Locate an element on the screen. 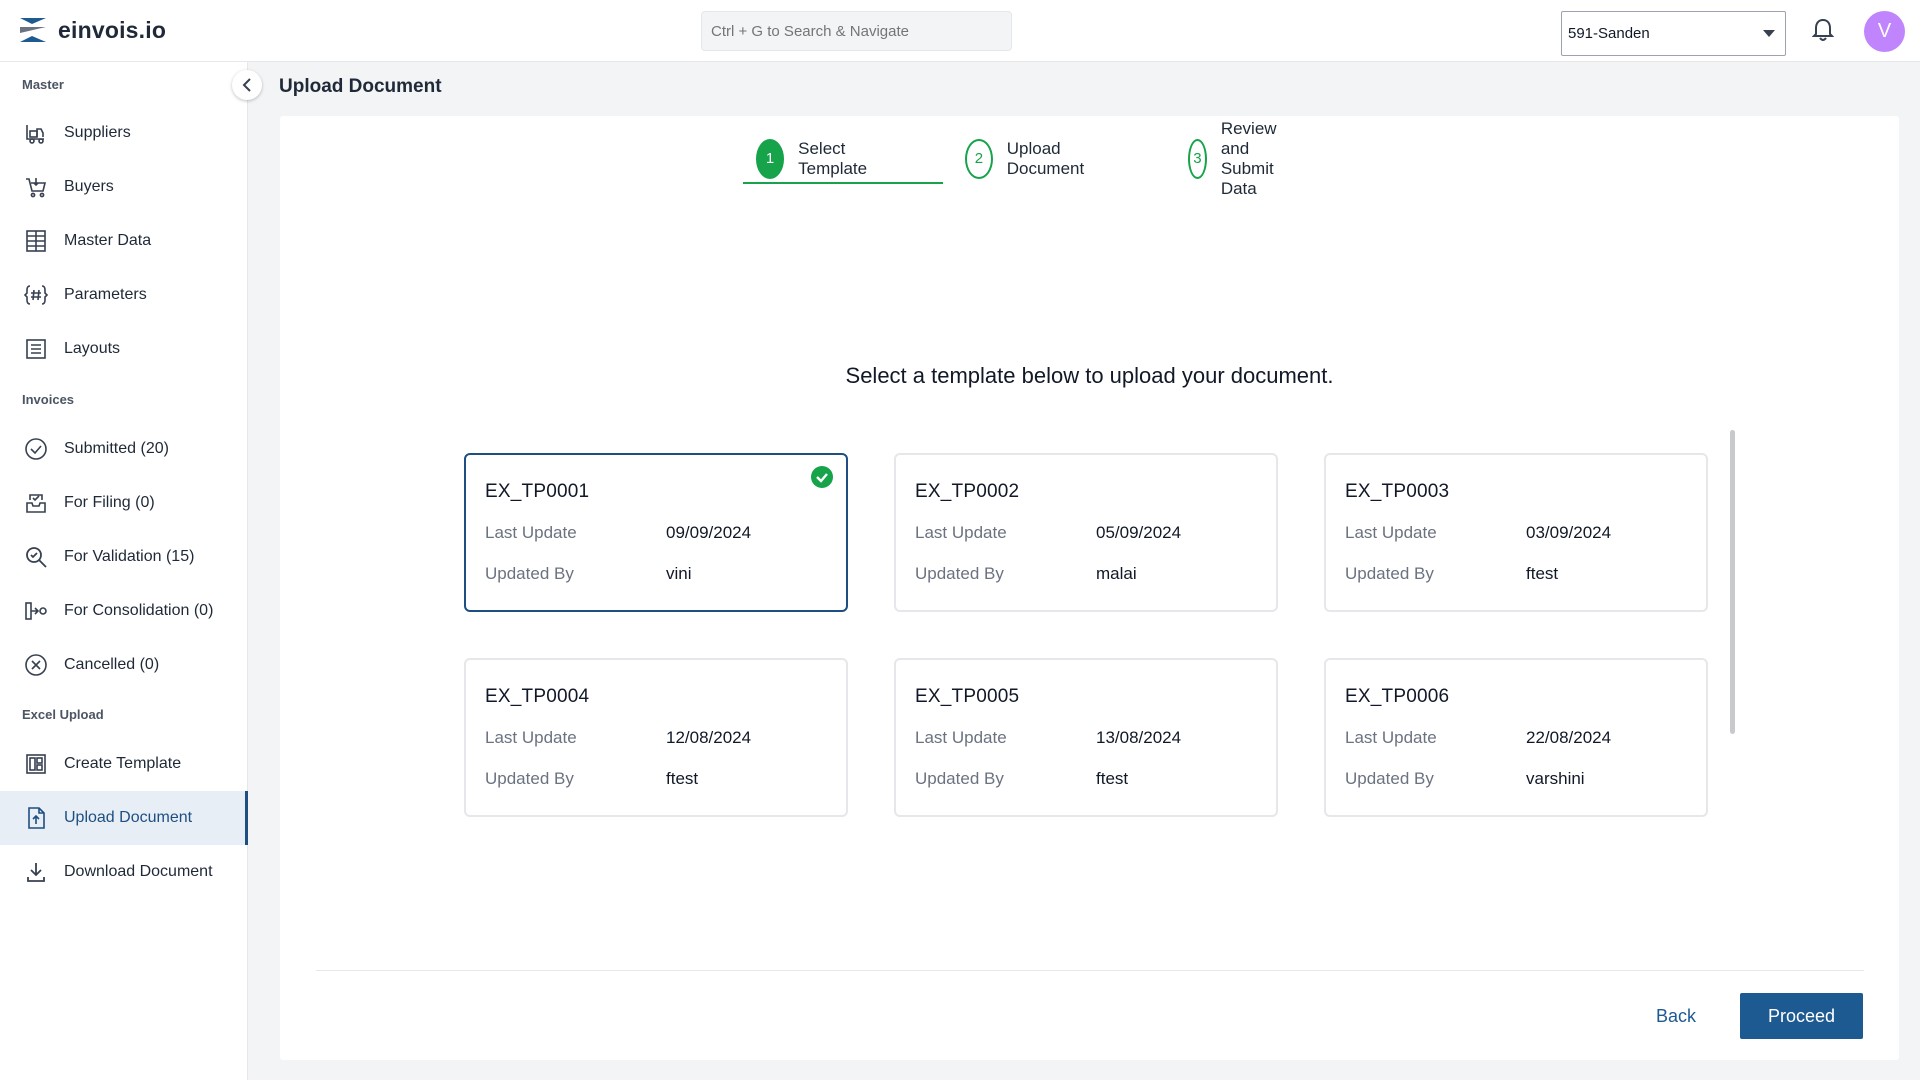 The width and height of the screenshot is (1920, 1080). template-name: EX_TP0001 is located at coordinates (537, 491).